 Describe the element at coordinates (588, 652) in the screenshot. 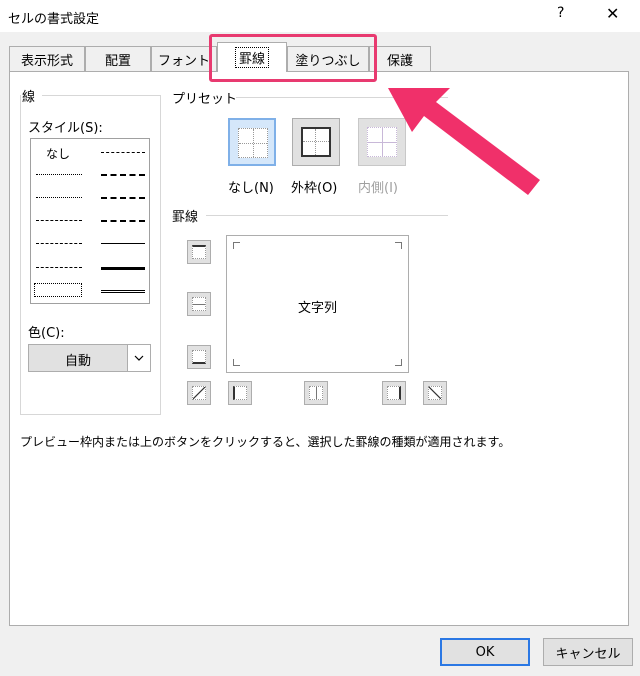

I see `cancel-button: キャンセル` at that location.